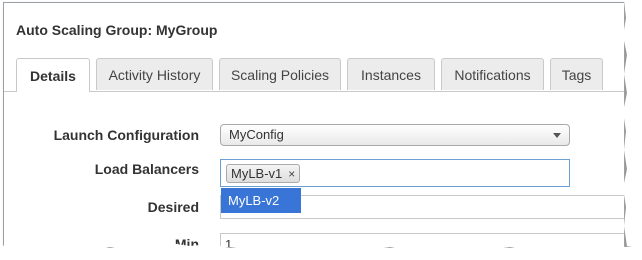 This screenshot has width=642, height=260. I want to click on load-balancer-option: MyLB-v2, so click(261, 200).